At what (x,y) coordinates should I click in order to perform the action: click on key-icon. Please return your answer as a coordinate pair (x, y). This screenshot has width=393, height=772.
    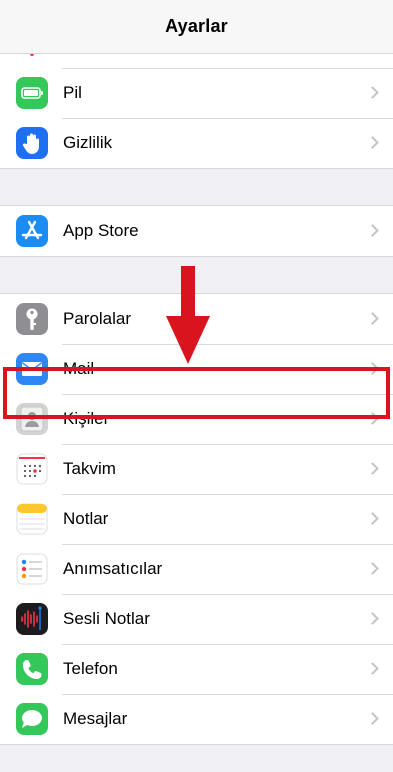
    Looking at the image, I should click on (32, 319).